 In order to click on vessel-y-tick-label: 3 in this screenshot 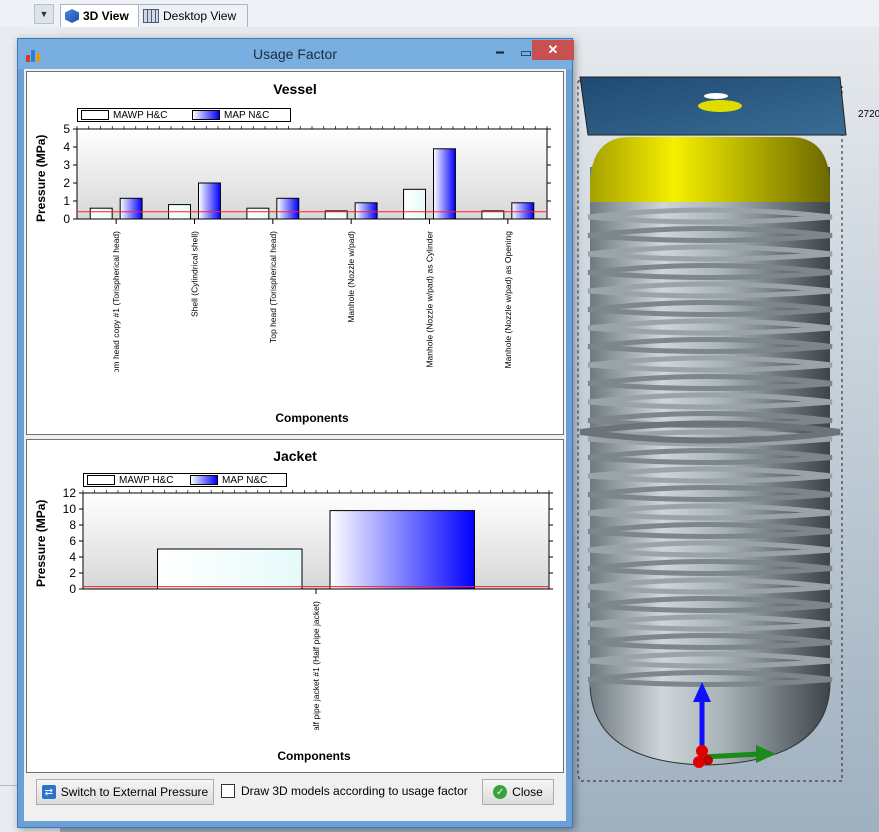, I will do `click(66, 165)`.